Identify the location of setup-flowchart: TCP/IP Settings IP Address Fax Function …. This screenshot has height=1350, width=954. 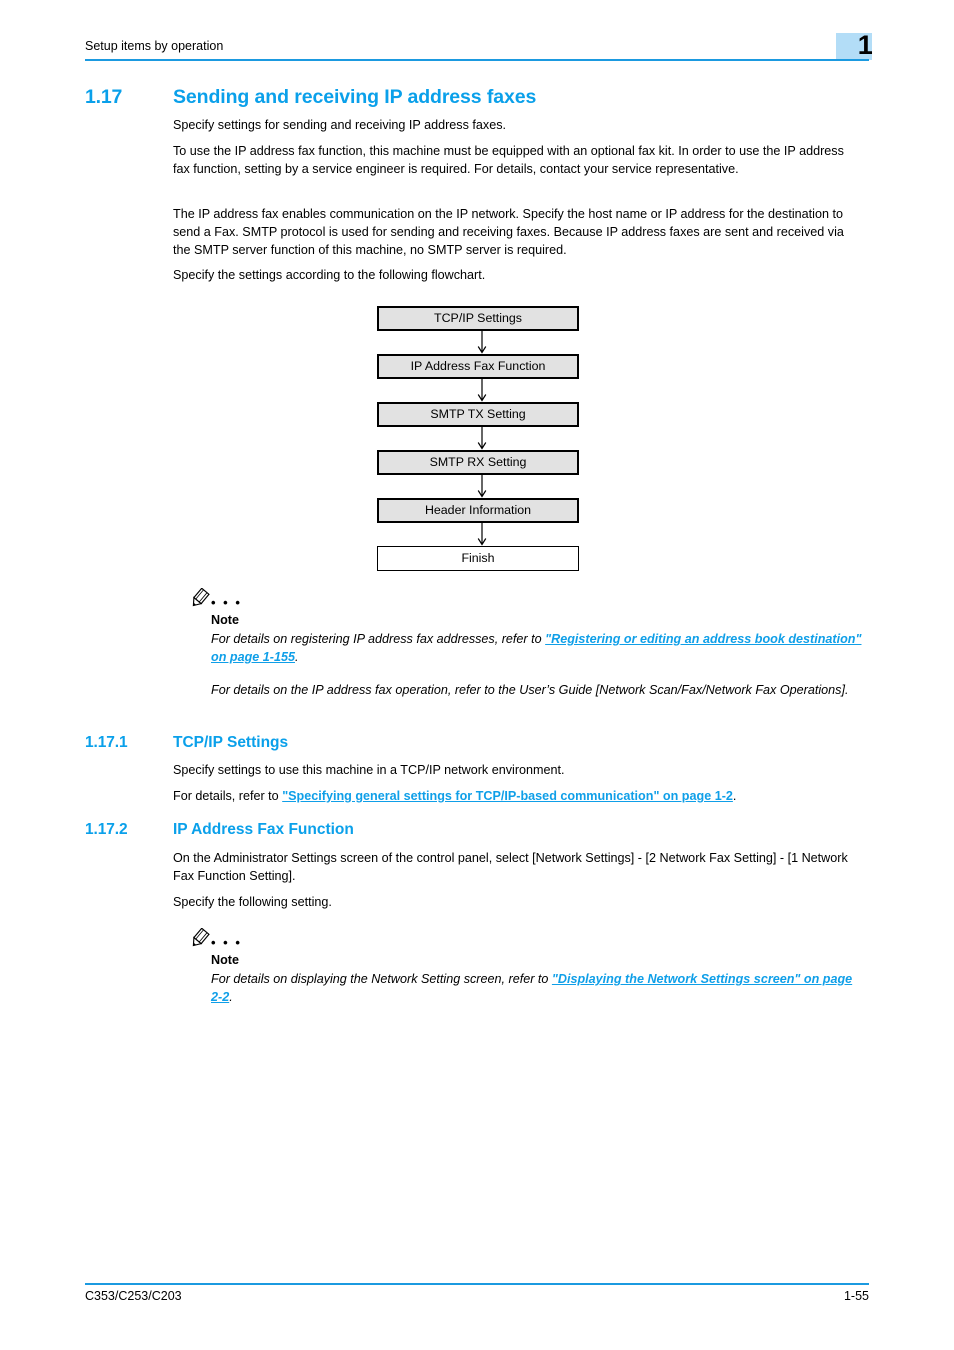
(478, 439).